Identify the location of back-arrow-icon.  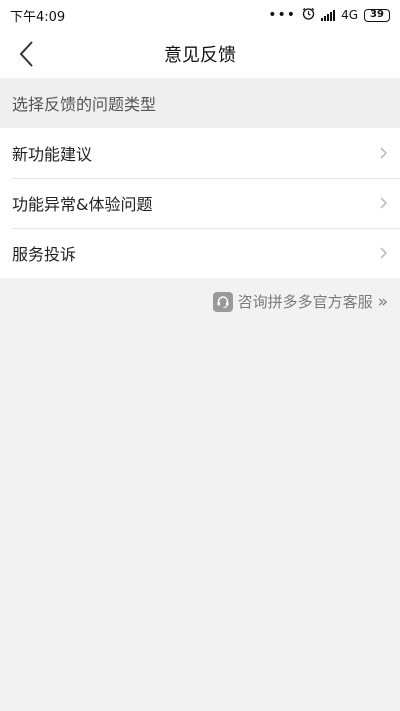
(26, 54).